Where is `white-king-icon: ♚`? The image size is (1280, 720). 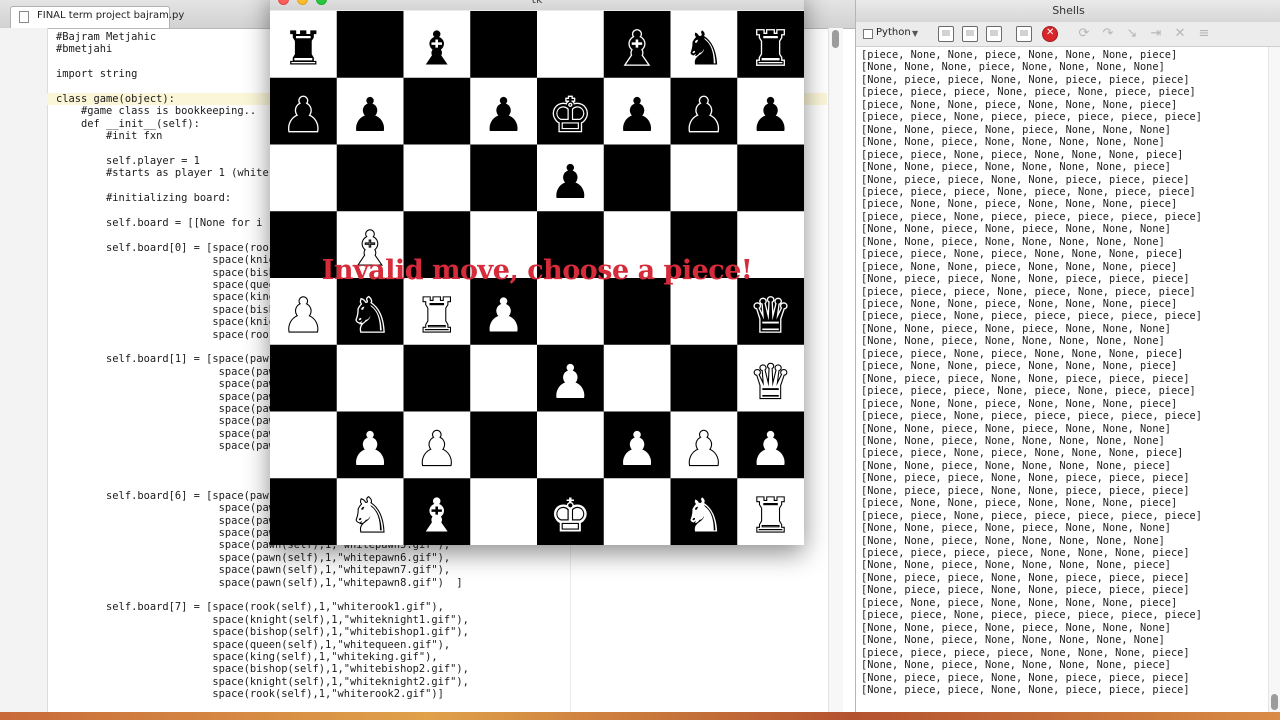 white-king-icon: ♚ is located at coordinates (570, 517).